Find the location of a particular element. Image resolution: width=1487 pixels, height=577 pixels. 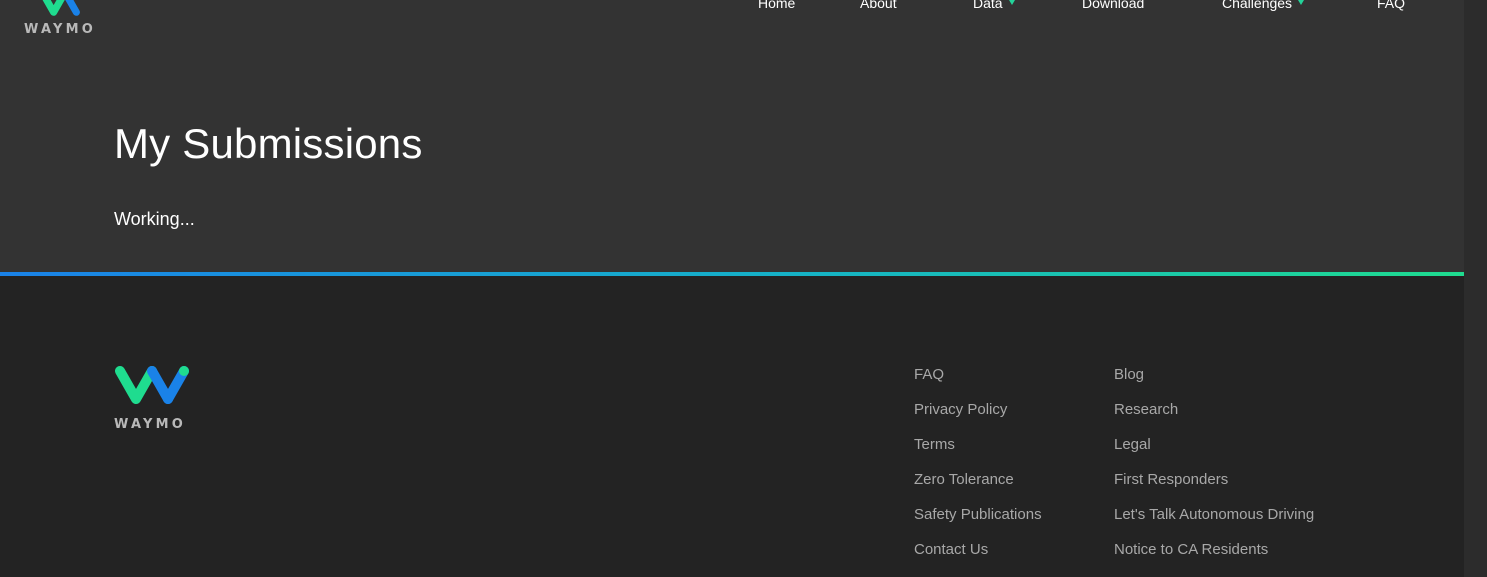

footer-link-research: Research is located at coordinates (1214, 417).